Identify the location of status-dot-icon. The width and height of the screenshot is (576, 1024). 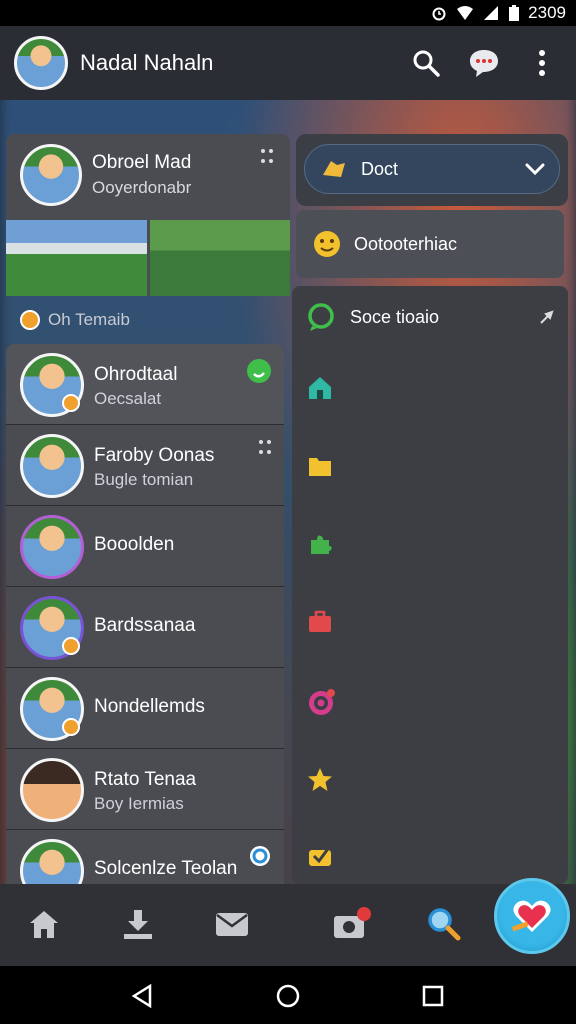
(30, 320).